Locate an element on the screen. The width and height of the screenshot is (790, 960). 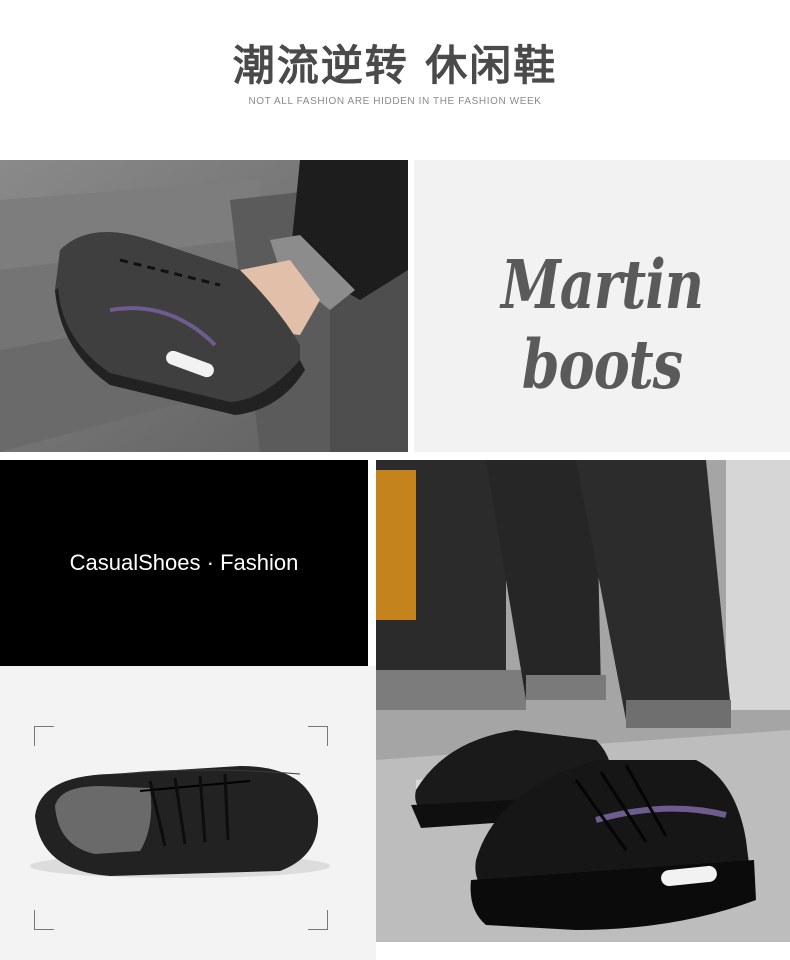
tagline: CasualShoes · Fashion is located at coordinates (184, 562).